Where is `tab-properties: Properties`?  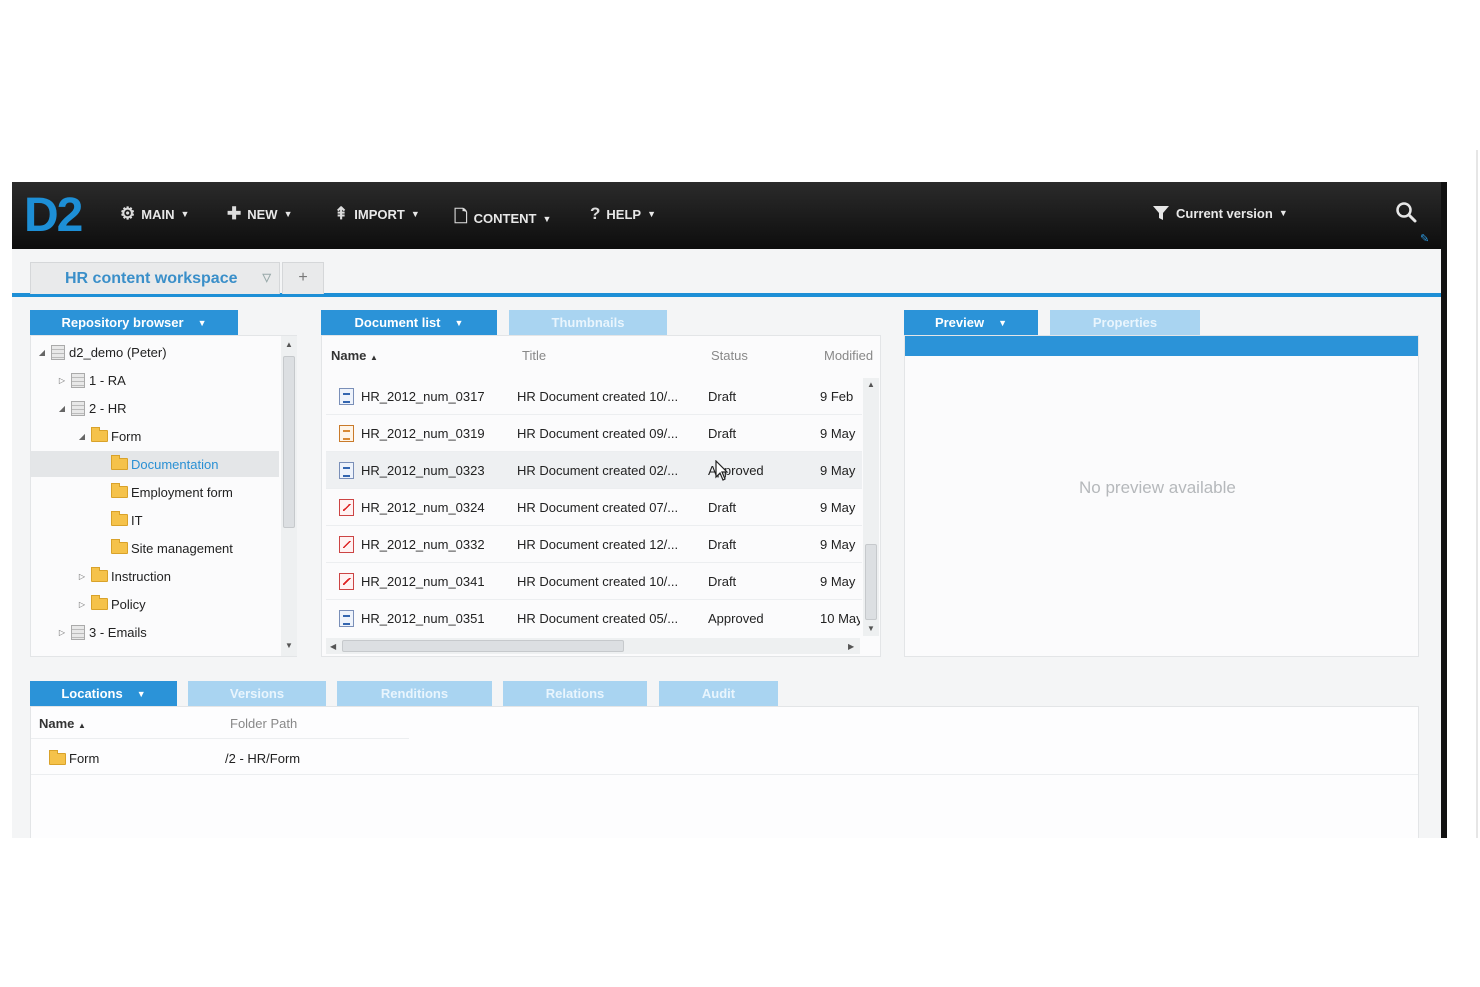
tab-properties: Properties is located at coordinates (1125, 322).